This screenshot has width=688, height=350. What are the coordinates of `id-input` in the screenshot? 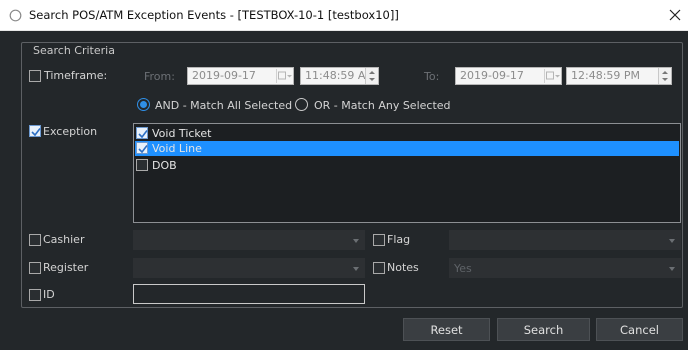 It's located at (249, 294).